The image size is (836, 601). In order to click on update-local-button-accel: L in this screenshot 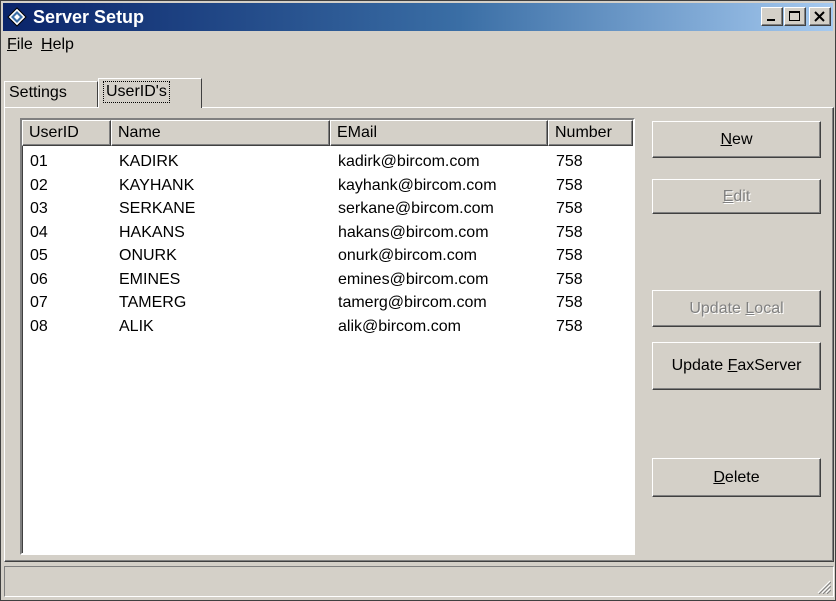, I will do `click(750, 308)`.